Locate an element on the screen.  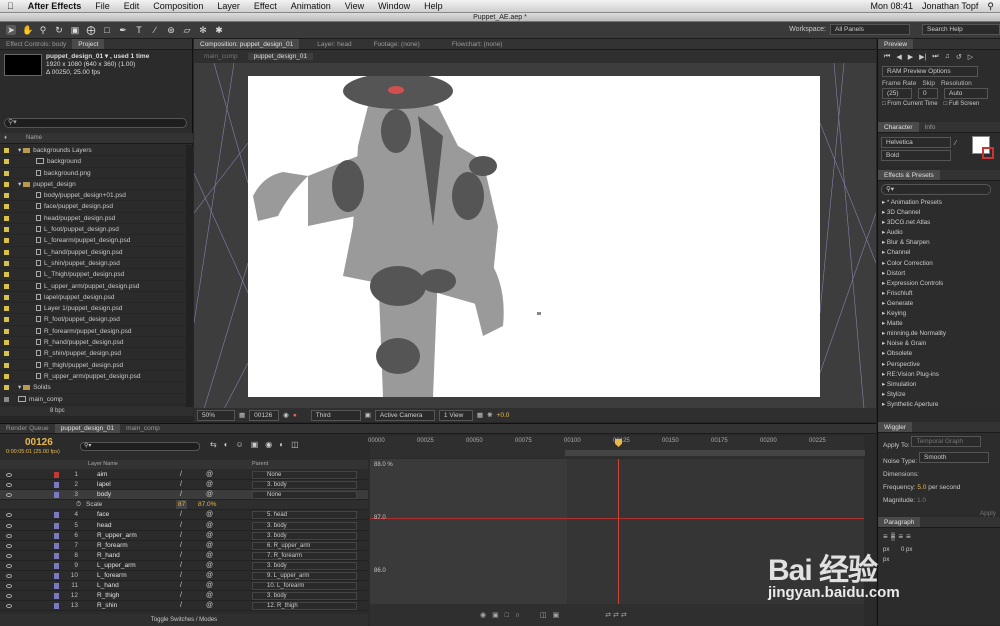
project-item: L_upper_arm/puppet_design.psd is located at coordinates (93, 286).